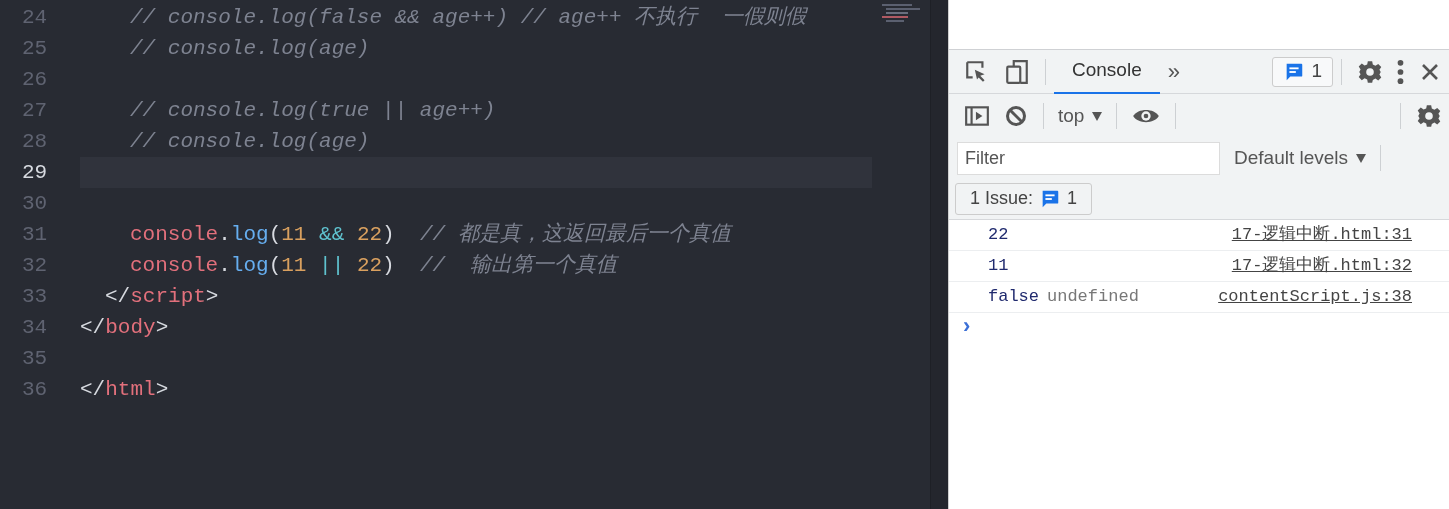  Describe the element at coordinates (431, 234) in the screenshot. I see `code-line: console.log(11 && 22) // 都是真，这返回最后一个真值` at that location.